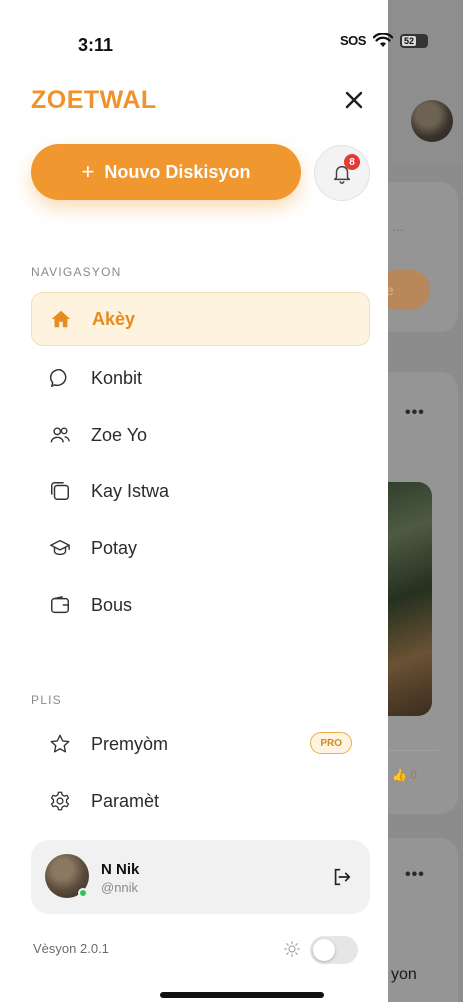  I want to click on close-icon, so click(354, 100).